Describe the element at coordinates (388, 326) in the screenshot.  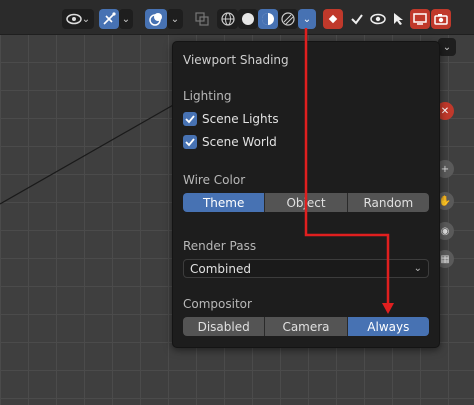
I see `compositor-always-option: Always` at that location.